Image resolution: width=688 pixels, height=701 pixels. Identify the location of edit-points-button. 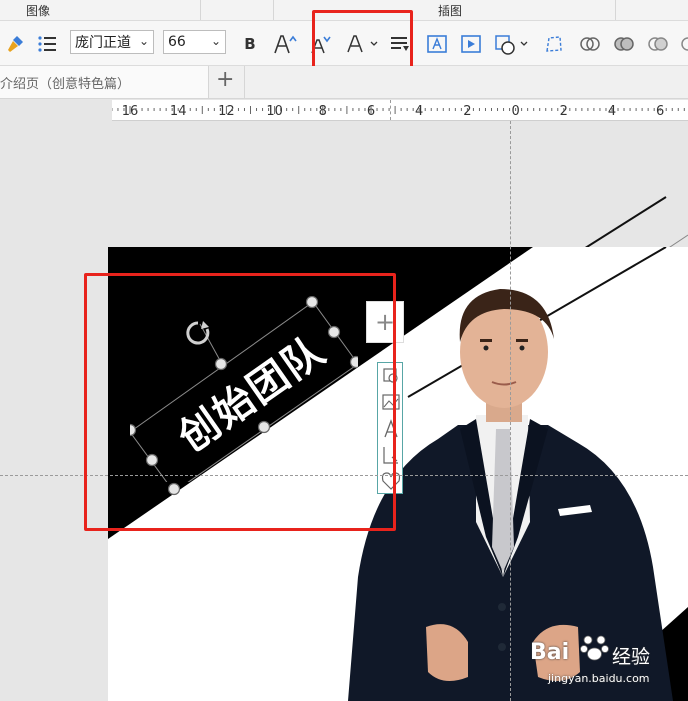
(554, 44).